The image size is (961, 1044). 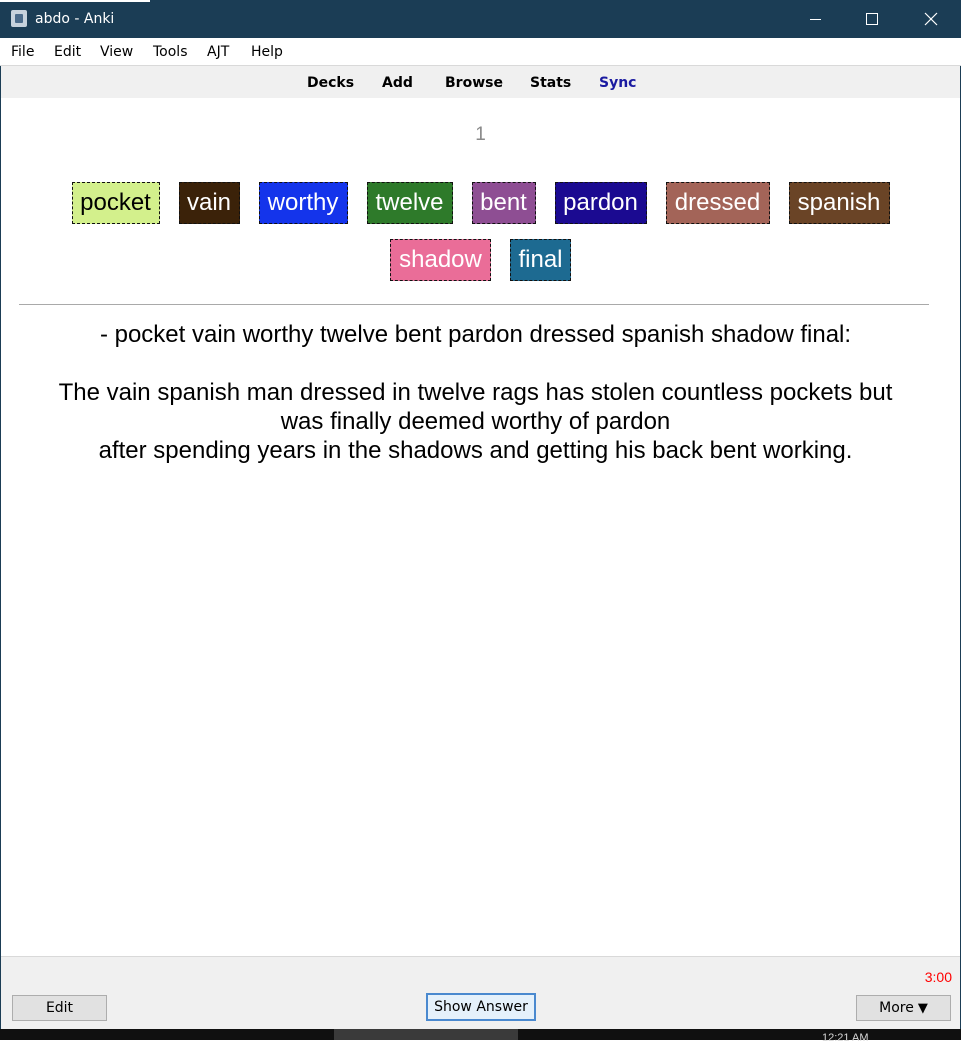 I want to click on edit-button: Edit, so click(x=59, y=1008).